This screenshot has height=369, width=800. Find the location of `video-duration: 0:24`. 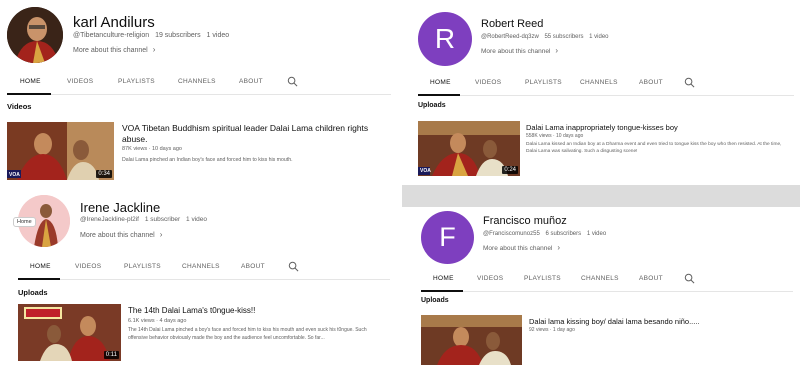

video-duration: 0:24 is located at coordinates (510, 170).